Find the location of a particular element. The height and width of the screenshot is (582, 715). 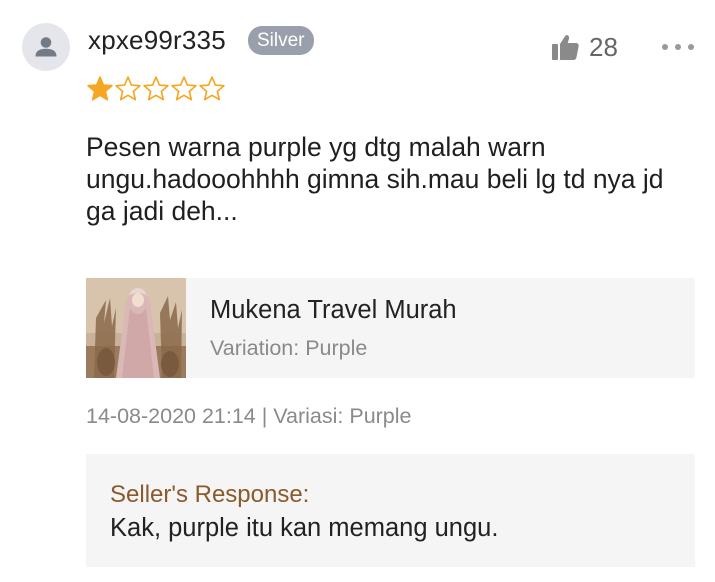

user-avatar is located at coordinates (46, 47).